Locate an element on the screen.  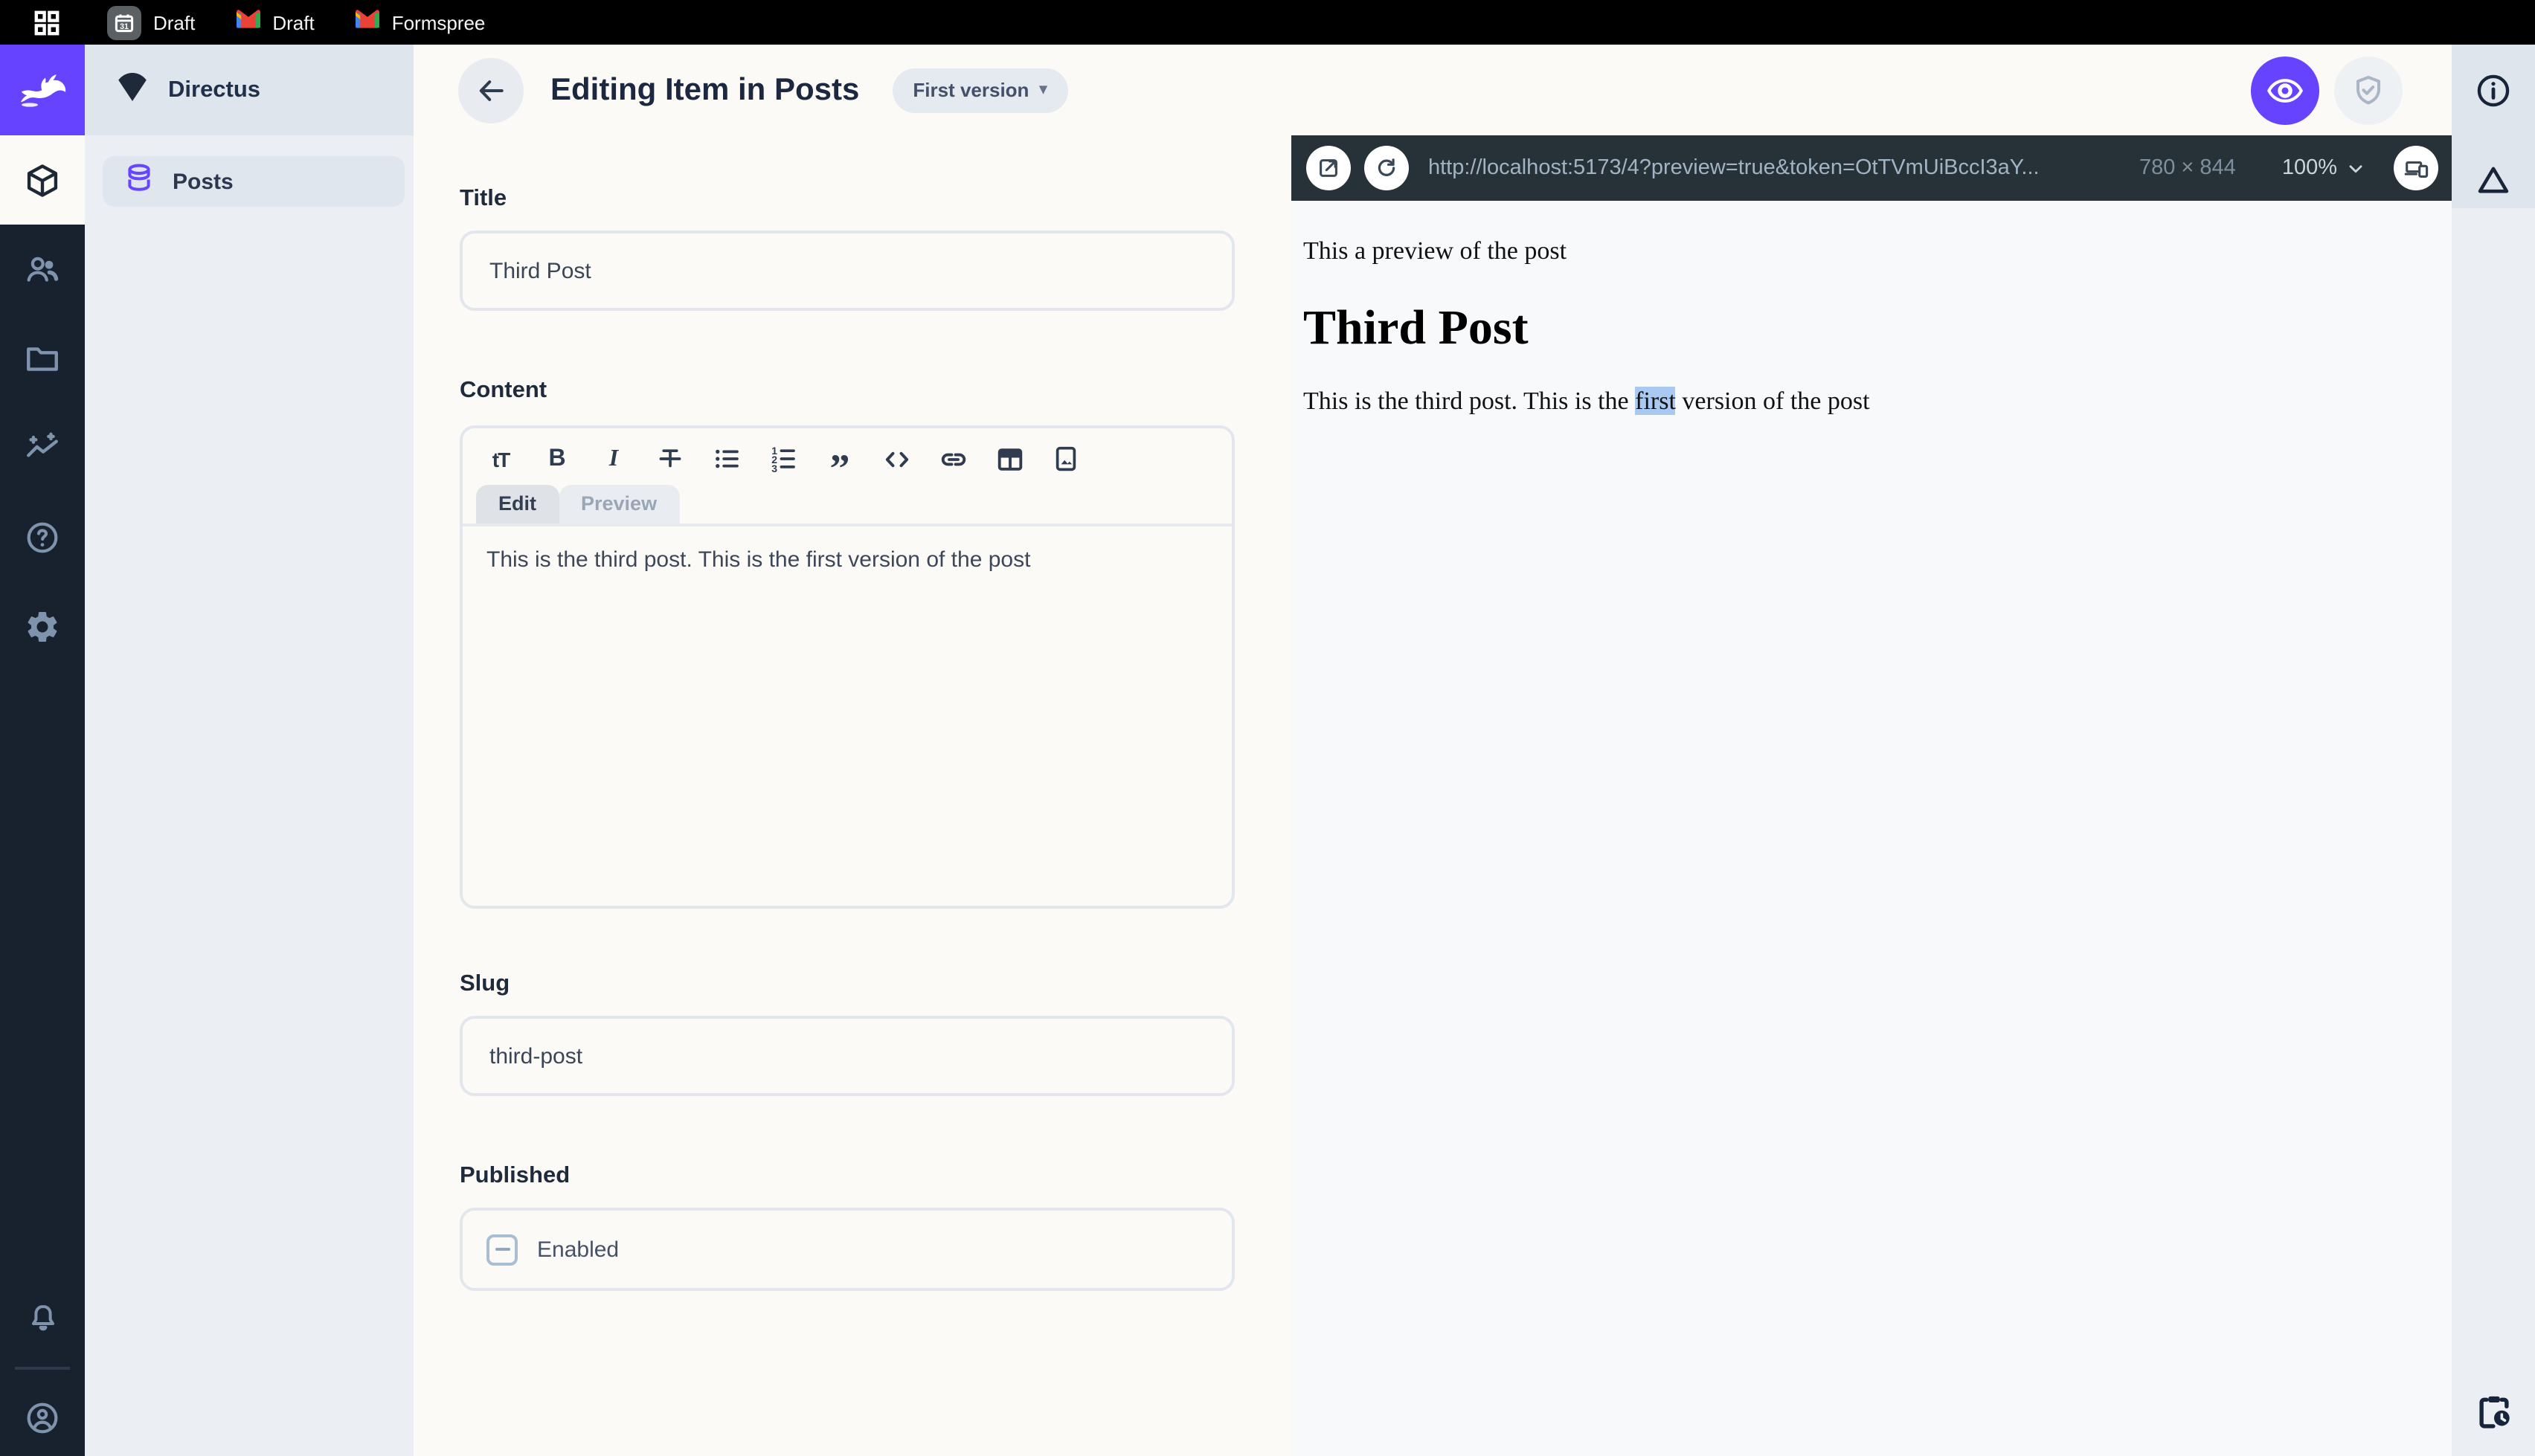
module-files is located at coordinates (42, 358).